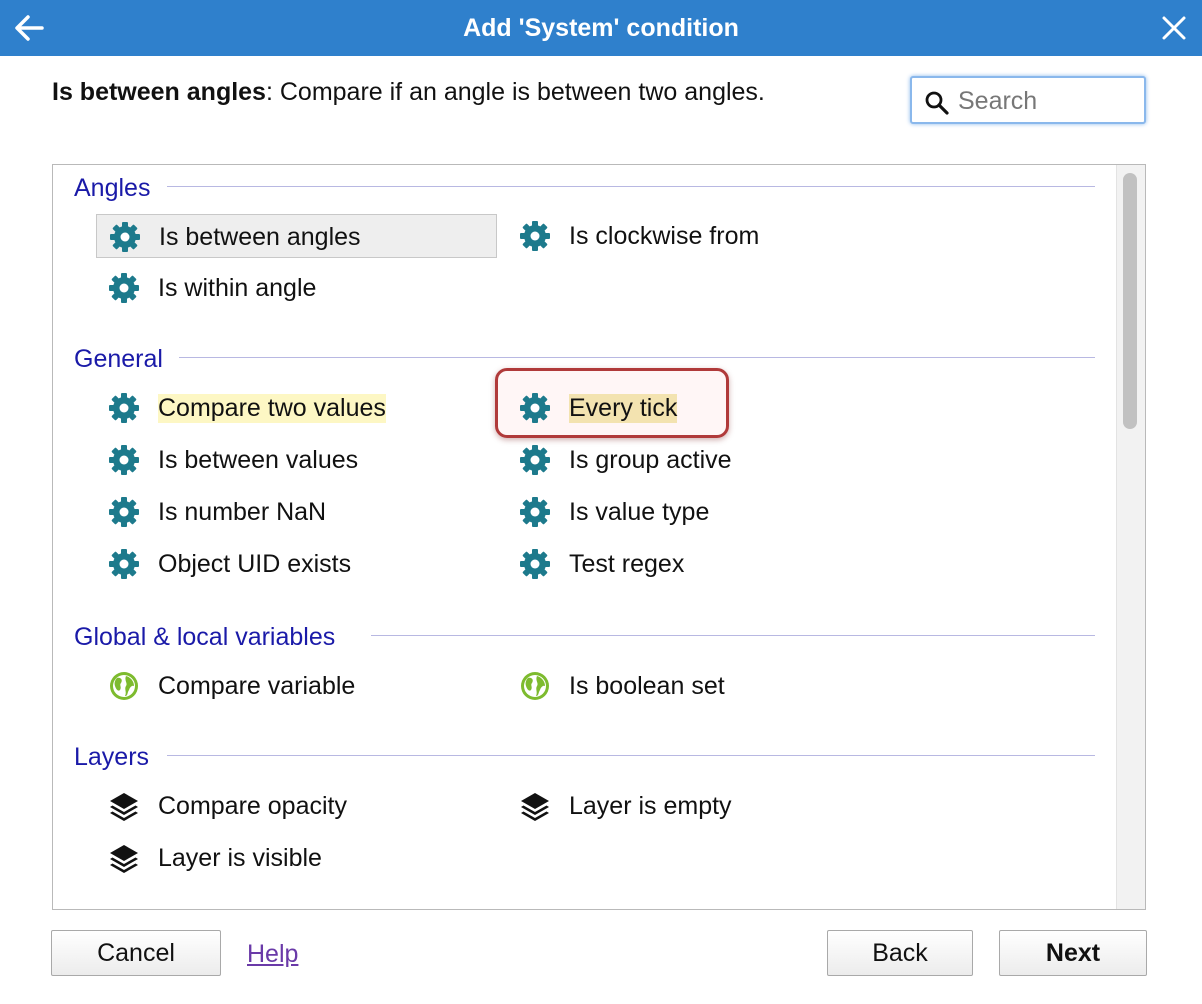  What do you see at coordinates (260, 237) in the screenshot?
I see `item-label: Is between angles` at bounding box center [260, 237].